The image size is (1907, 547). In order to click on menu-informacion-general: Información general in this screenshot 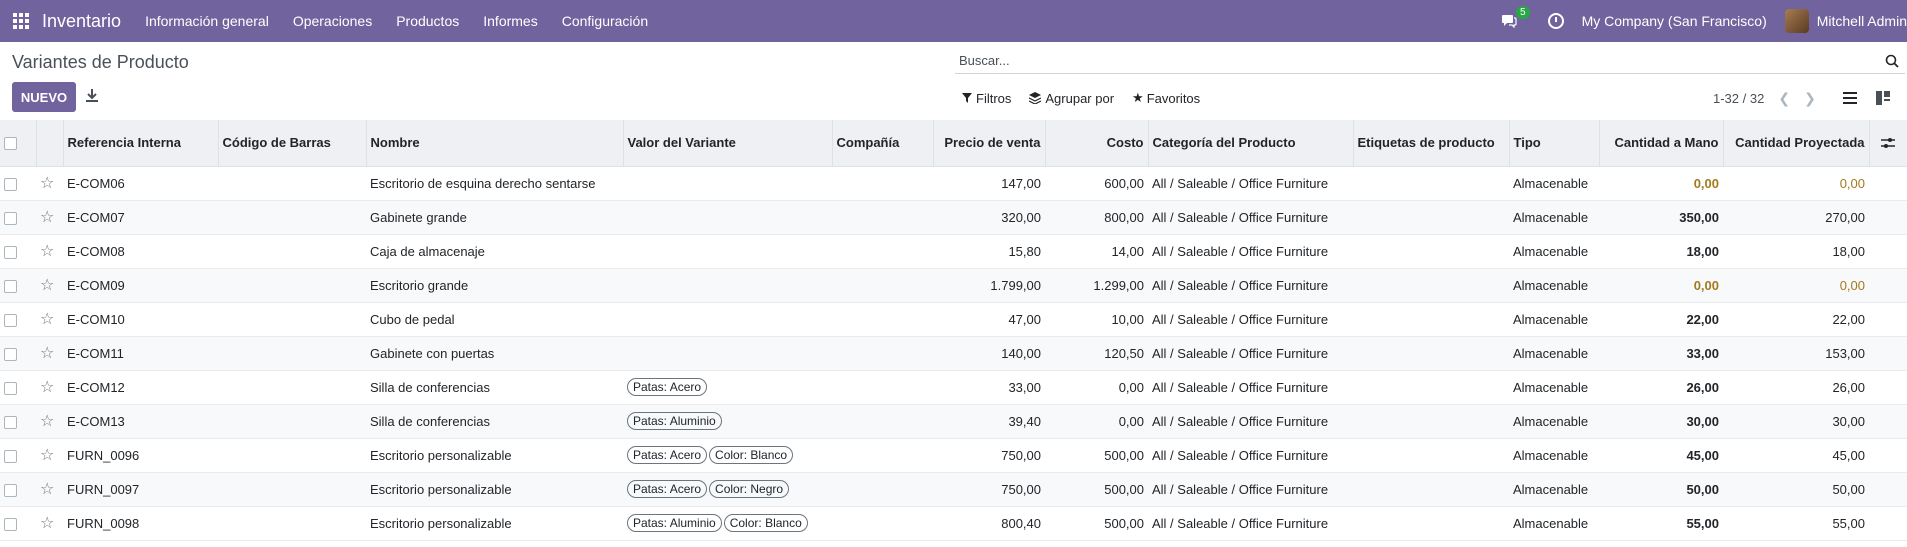, I will do `click(207, 21)`.